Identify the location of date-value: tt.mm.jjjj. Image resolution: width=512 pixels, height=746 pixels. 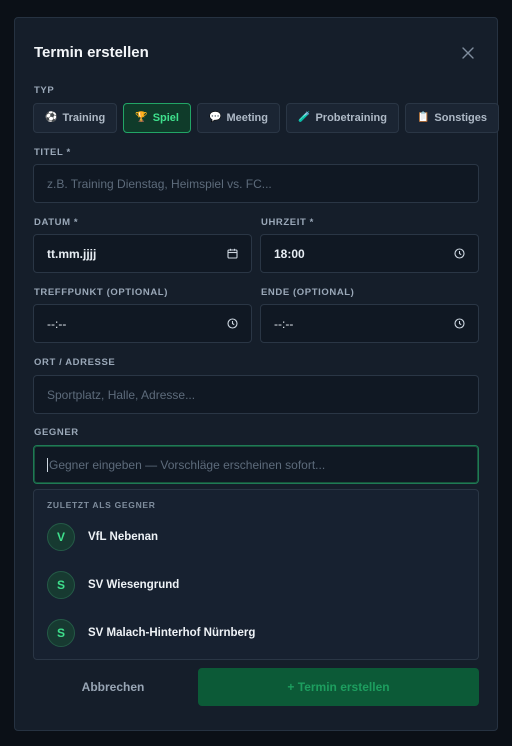
(72, 253).